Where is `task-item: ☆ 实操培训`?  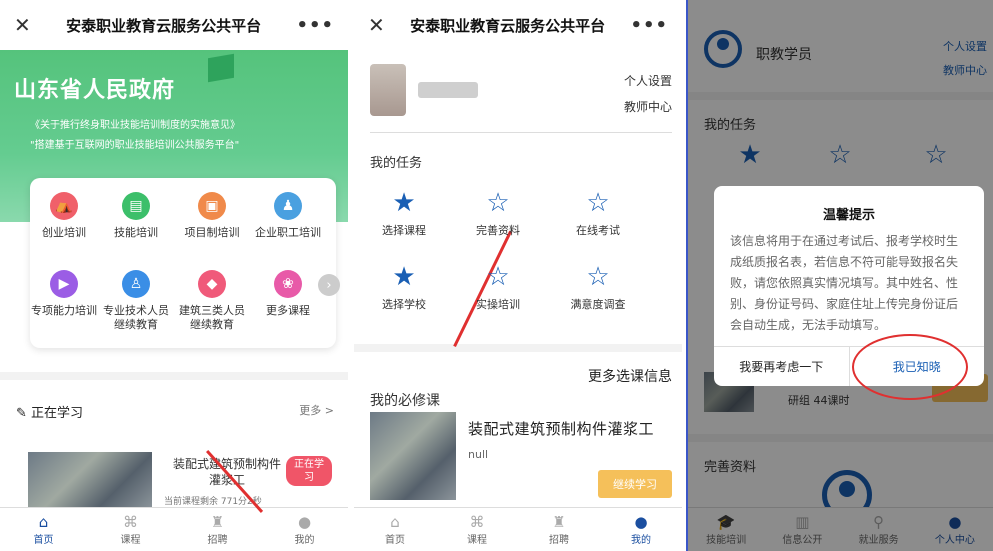
task-item: ☆ 实操培训 is located at coordinates (498, 287).